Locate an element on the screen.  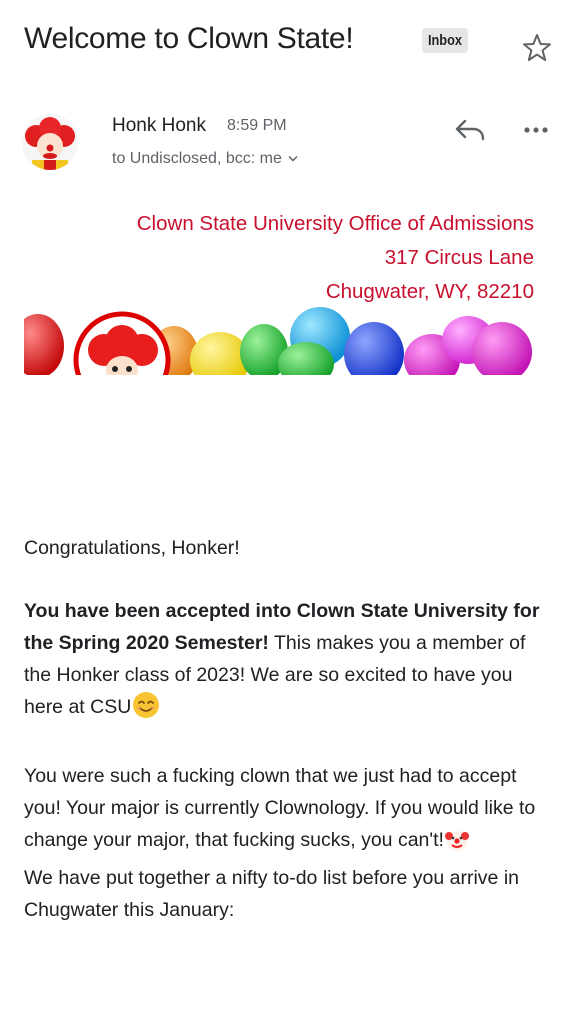
balloon-banner-image is located at coordinates (279, 338).